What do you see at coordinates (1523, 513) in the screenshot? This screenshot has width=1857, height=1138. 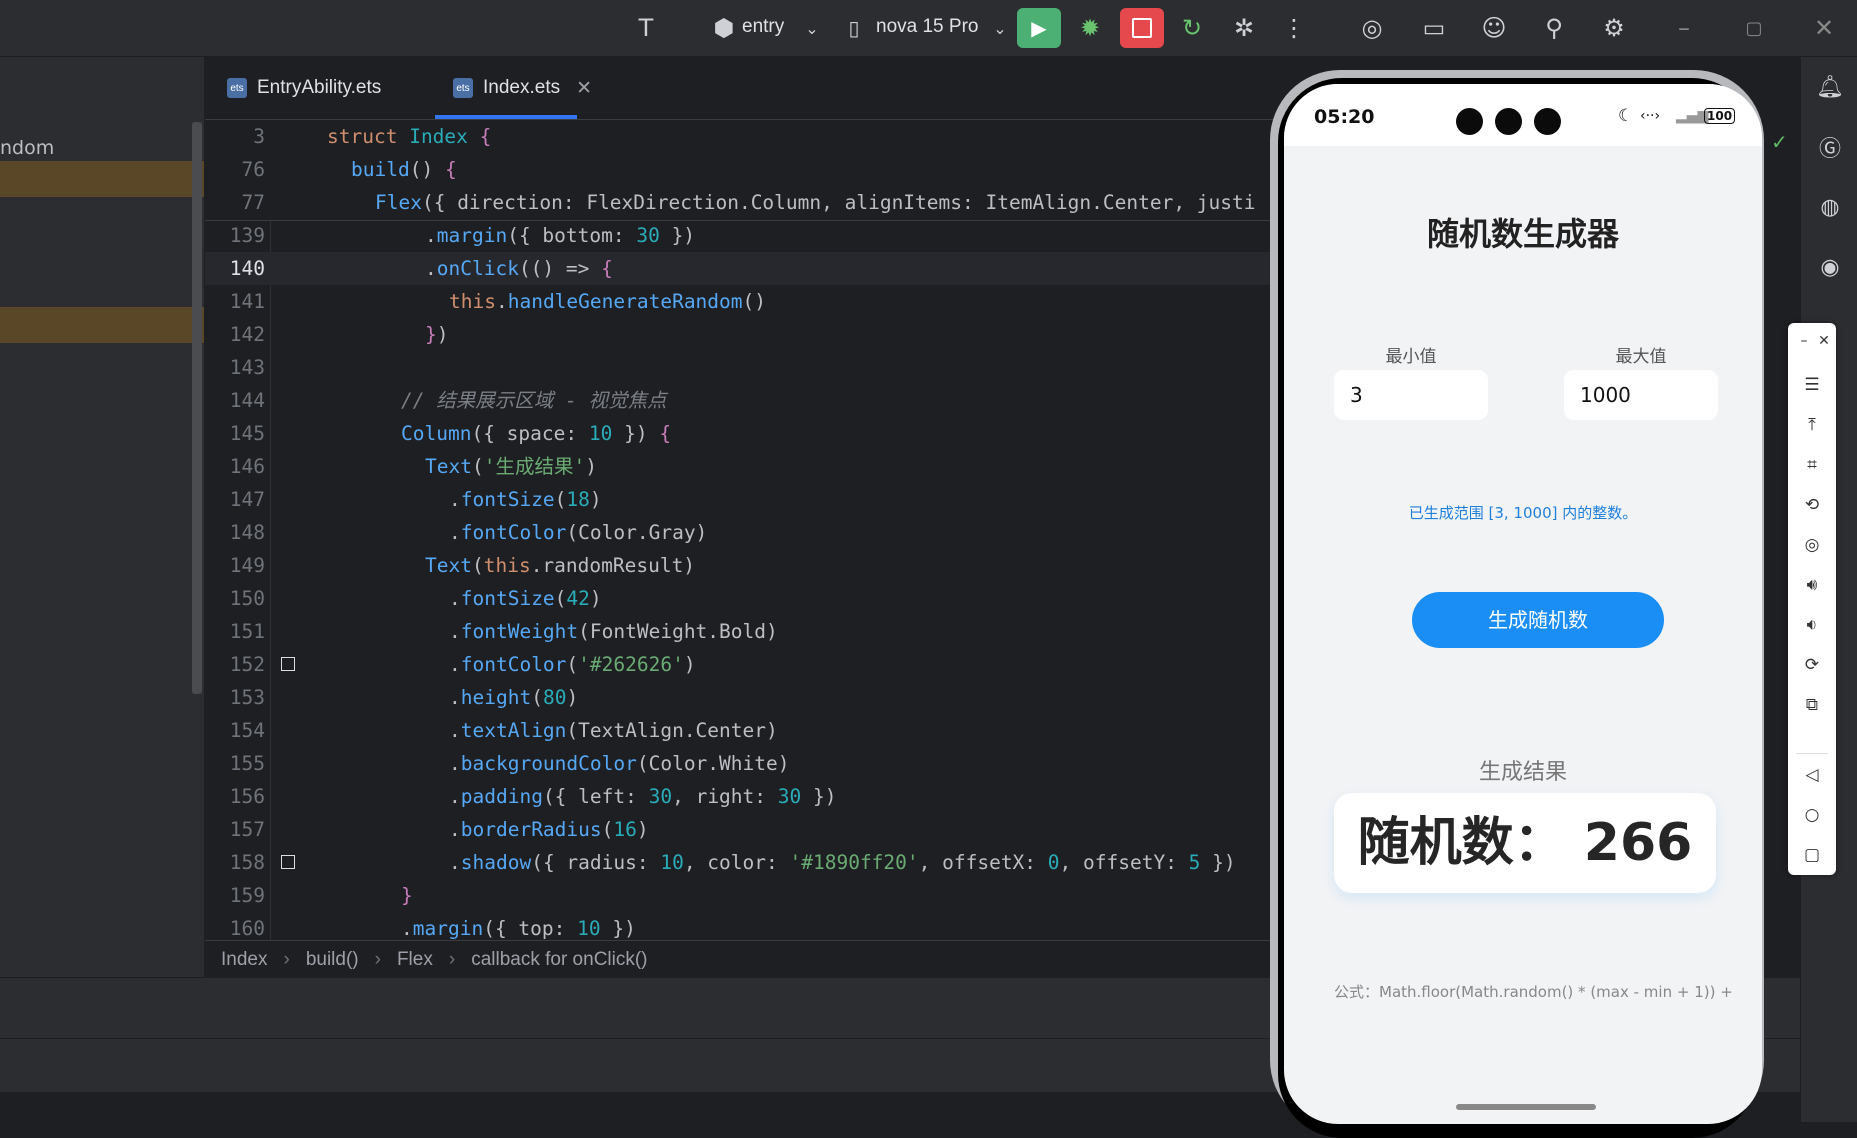 I see `range-info-text: 已生成范围 [3, 1000] 内的整数。` at bounding box center [1523, 513].